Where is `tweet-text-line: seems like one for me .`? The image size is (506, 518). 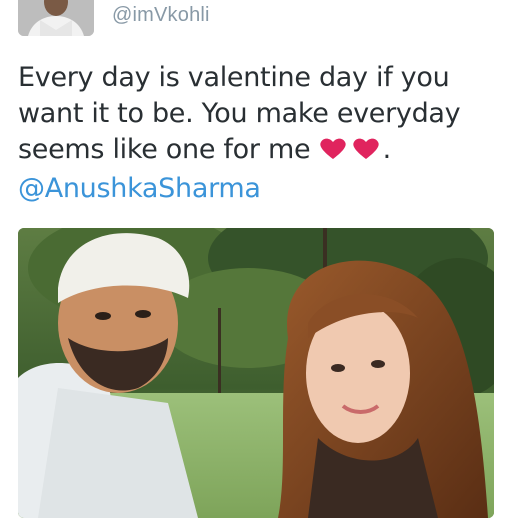 tweet-text-line: seems like one for me . is located at coordinates (253, 151).